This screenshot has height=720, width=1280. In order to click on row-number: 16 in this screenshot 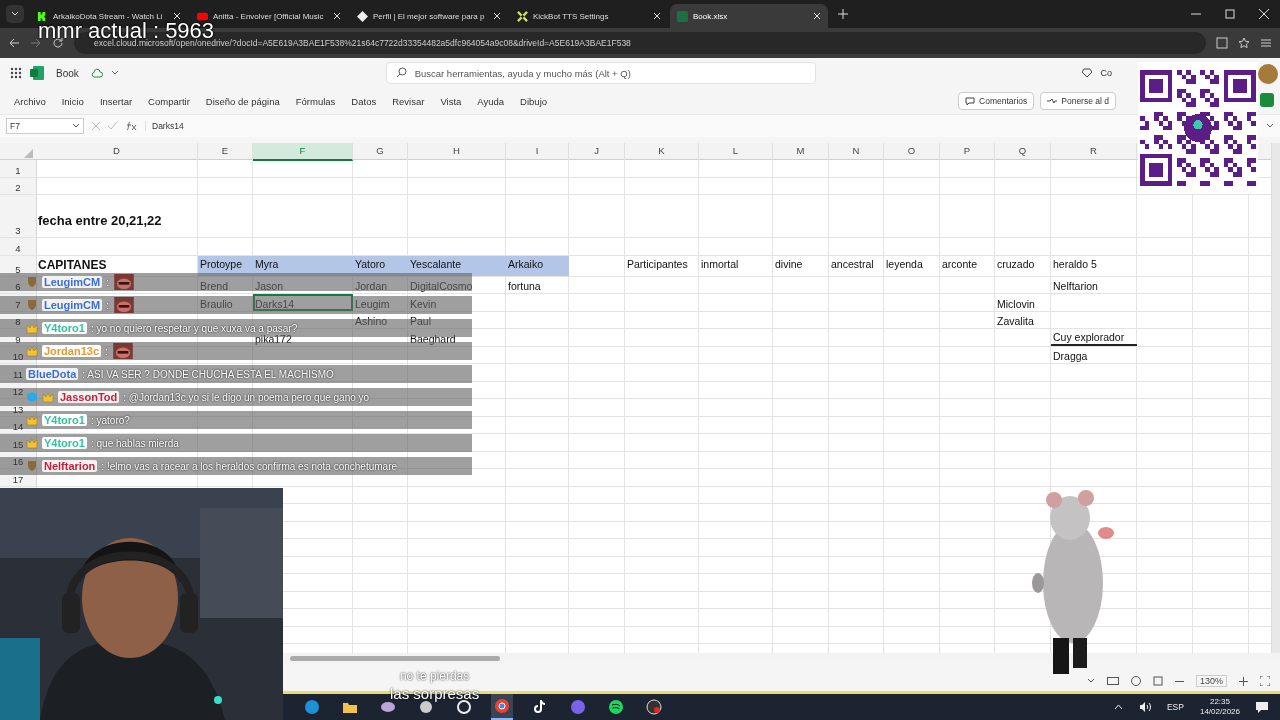, I will do `click(18, 459)`.